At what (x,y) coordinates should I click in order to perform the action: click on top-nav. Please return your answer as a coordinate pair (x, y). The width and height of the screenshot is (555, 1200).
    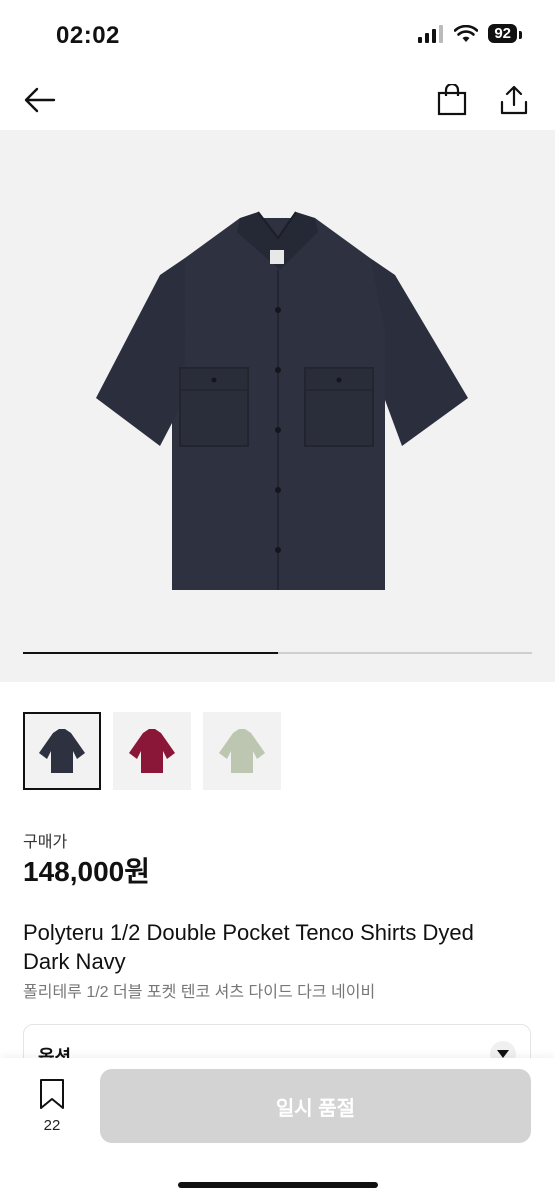
    Looking at the image, I should click on (277, 100).